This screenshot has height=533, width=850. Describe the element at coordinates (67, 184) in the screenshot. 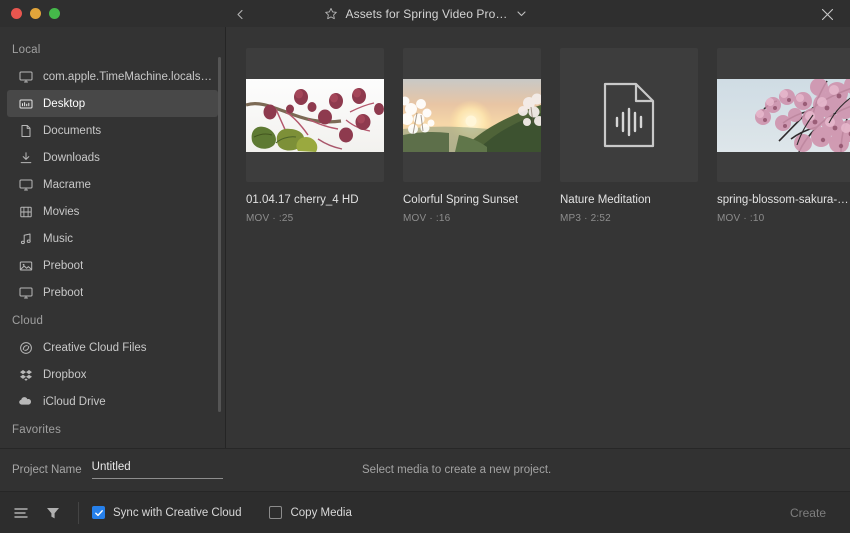

I see `sidebar-item-label: Macrame` at that location.